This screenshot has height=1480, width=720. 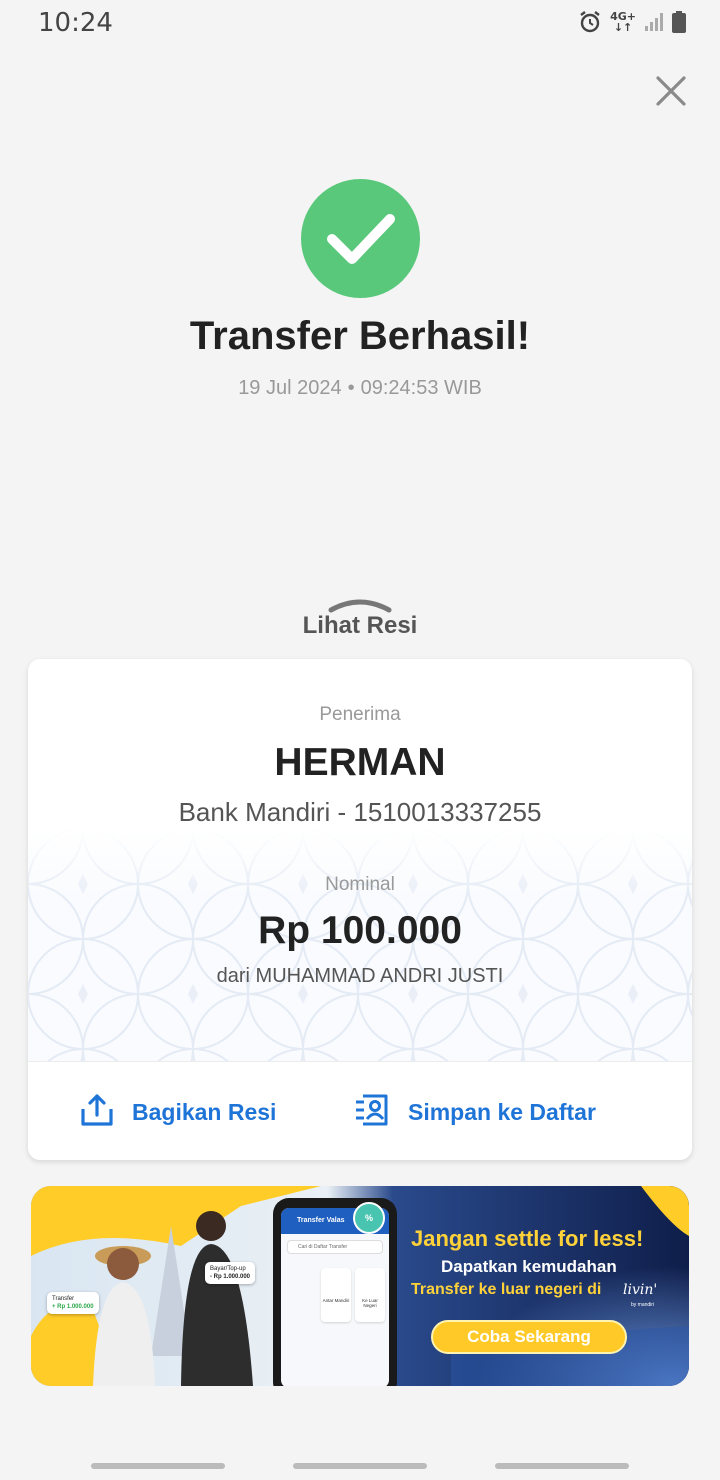 What do you see at coordinates (372, 1112) in the screenshot?
I see `add-contact-icon` at bounding box center [372, 1112].